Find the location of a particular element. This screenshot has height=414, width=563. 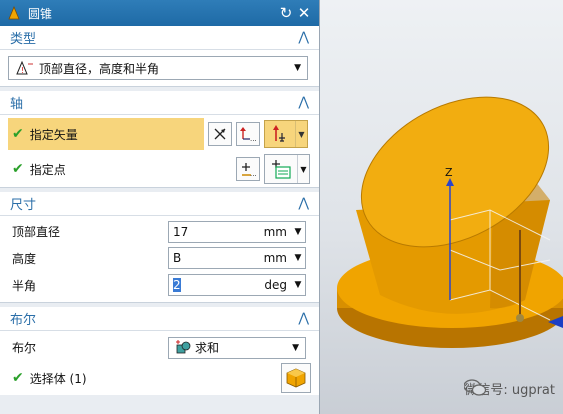

point-type-dropdown: ▼ is located at coordinates (287, 169).